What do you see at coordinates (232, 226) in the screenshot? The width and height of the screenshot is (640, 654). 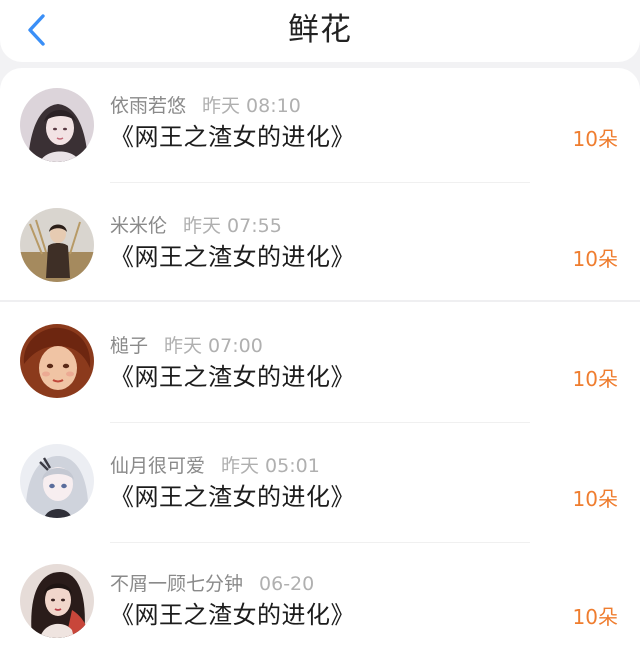 I see `timestamp: 昨天 07:55` at bounding box center [232, 226].